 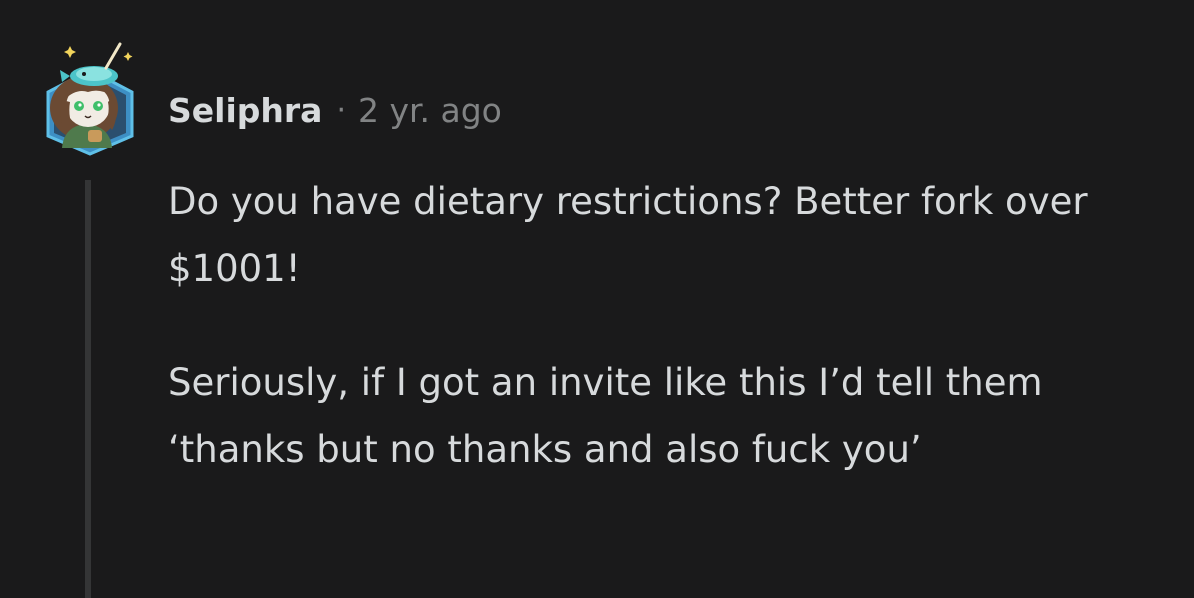 What do you see at coordinates (245, 110) in the screenshot?
I see `username-link: Seliphra` at bounding box center [245, 110].